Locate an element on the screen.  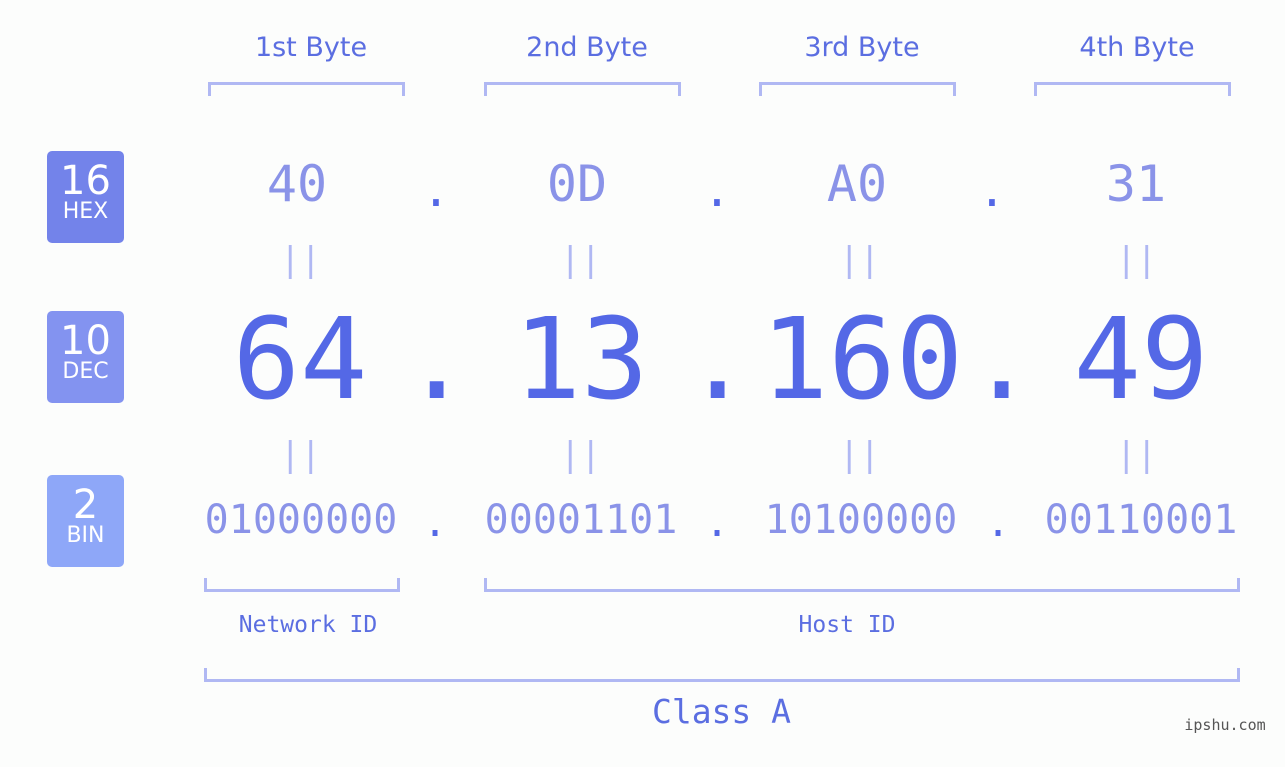
hex-byte-3: A0 is located at coordinates (857, 184).